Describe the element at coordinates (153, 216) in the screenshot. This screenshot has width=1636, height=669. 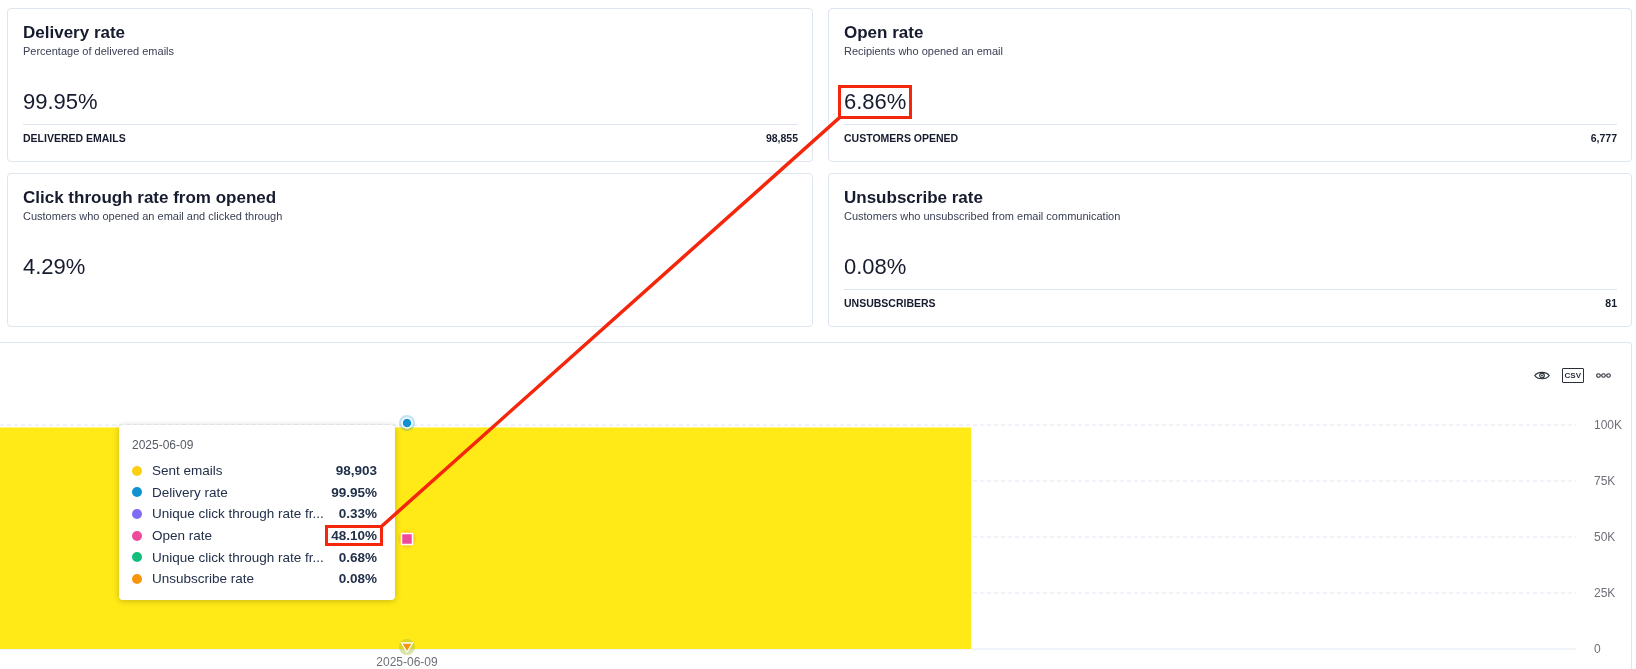
I see `card-subtitle: Customers who opened an email and clicked through` at that location.